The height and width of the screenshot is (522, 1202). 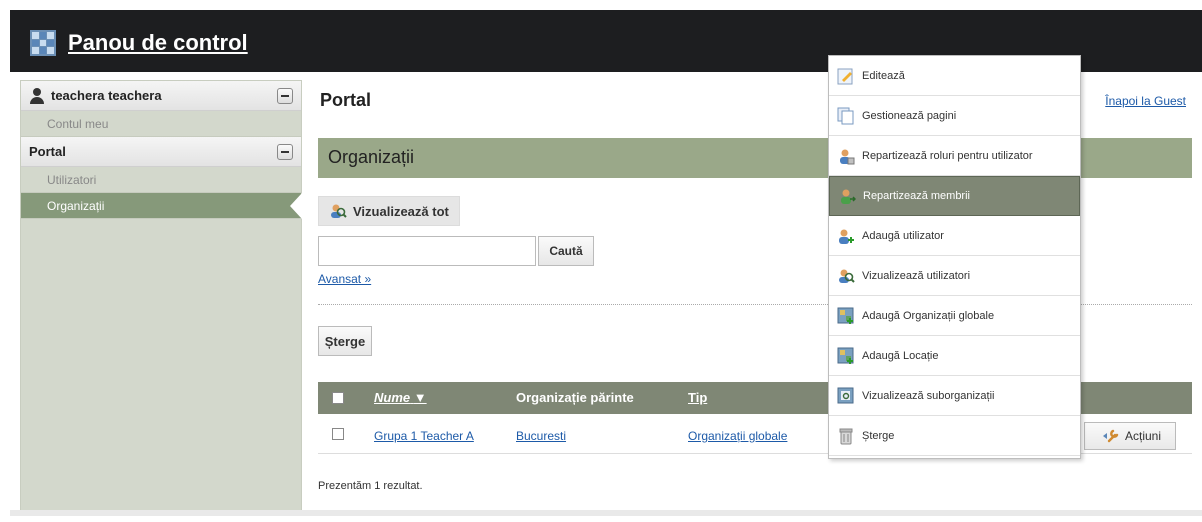 What do you see at coordinates (847, 156) in the screenshot?
I see `assign-roles-icon` at bounding box center [847, 156].